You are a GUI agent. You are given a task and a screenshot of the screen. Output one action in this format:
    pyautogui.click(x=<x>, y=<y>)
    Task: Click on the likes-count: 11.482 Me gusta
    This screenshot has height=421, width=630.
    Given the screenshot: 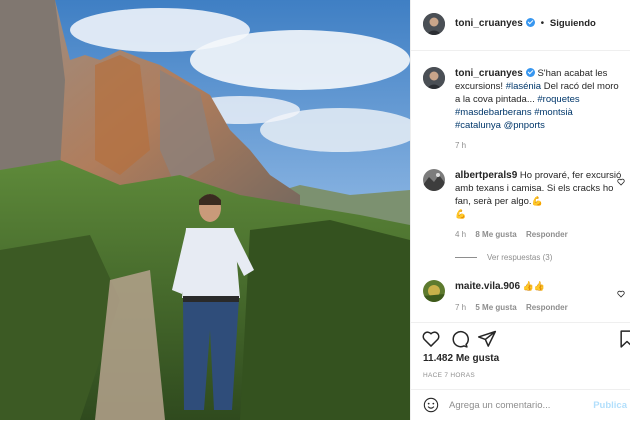 What is the action you would take?
    pyautogui.click(x=461, y=358)
    